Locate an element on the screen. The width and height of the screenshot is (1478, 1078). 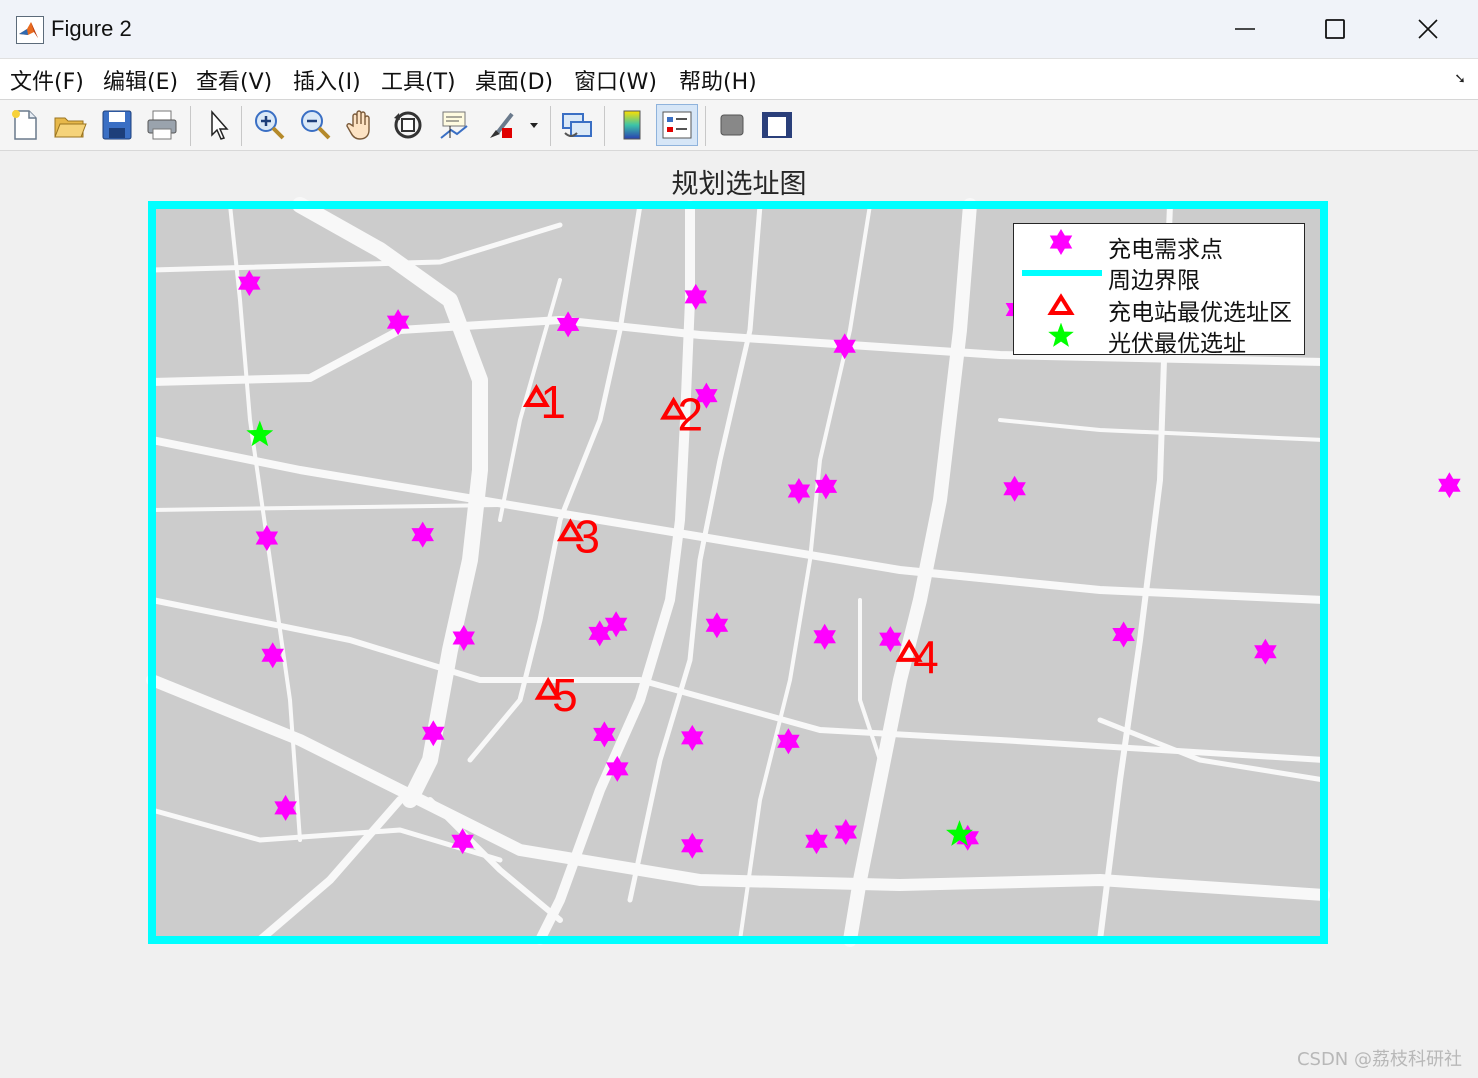
station-label: 2 is located at coordinates (691, 415).